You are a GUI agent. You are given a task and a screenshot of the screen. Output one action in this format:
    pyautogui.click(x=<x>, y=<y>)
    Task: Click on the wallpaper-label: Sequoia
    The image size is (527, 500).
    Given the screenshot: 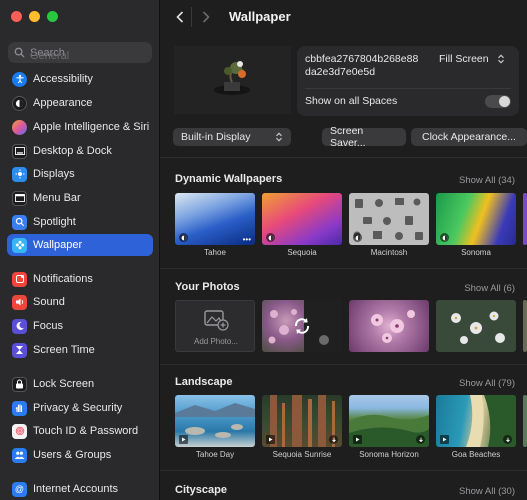 What is the action you would take?
    pyautogui.click(x=302, y=252)
    